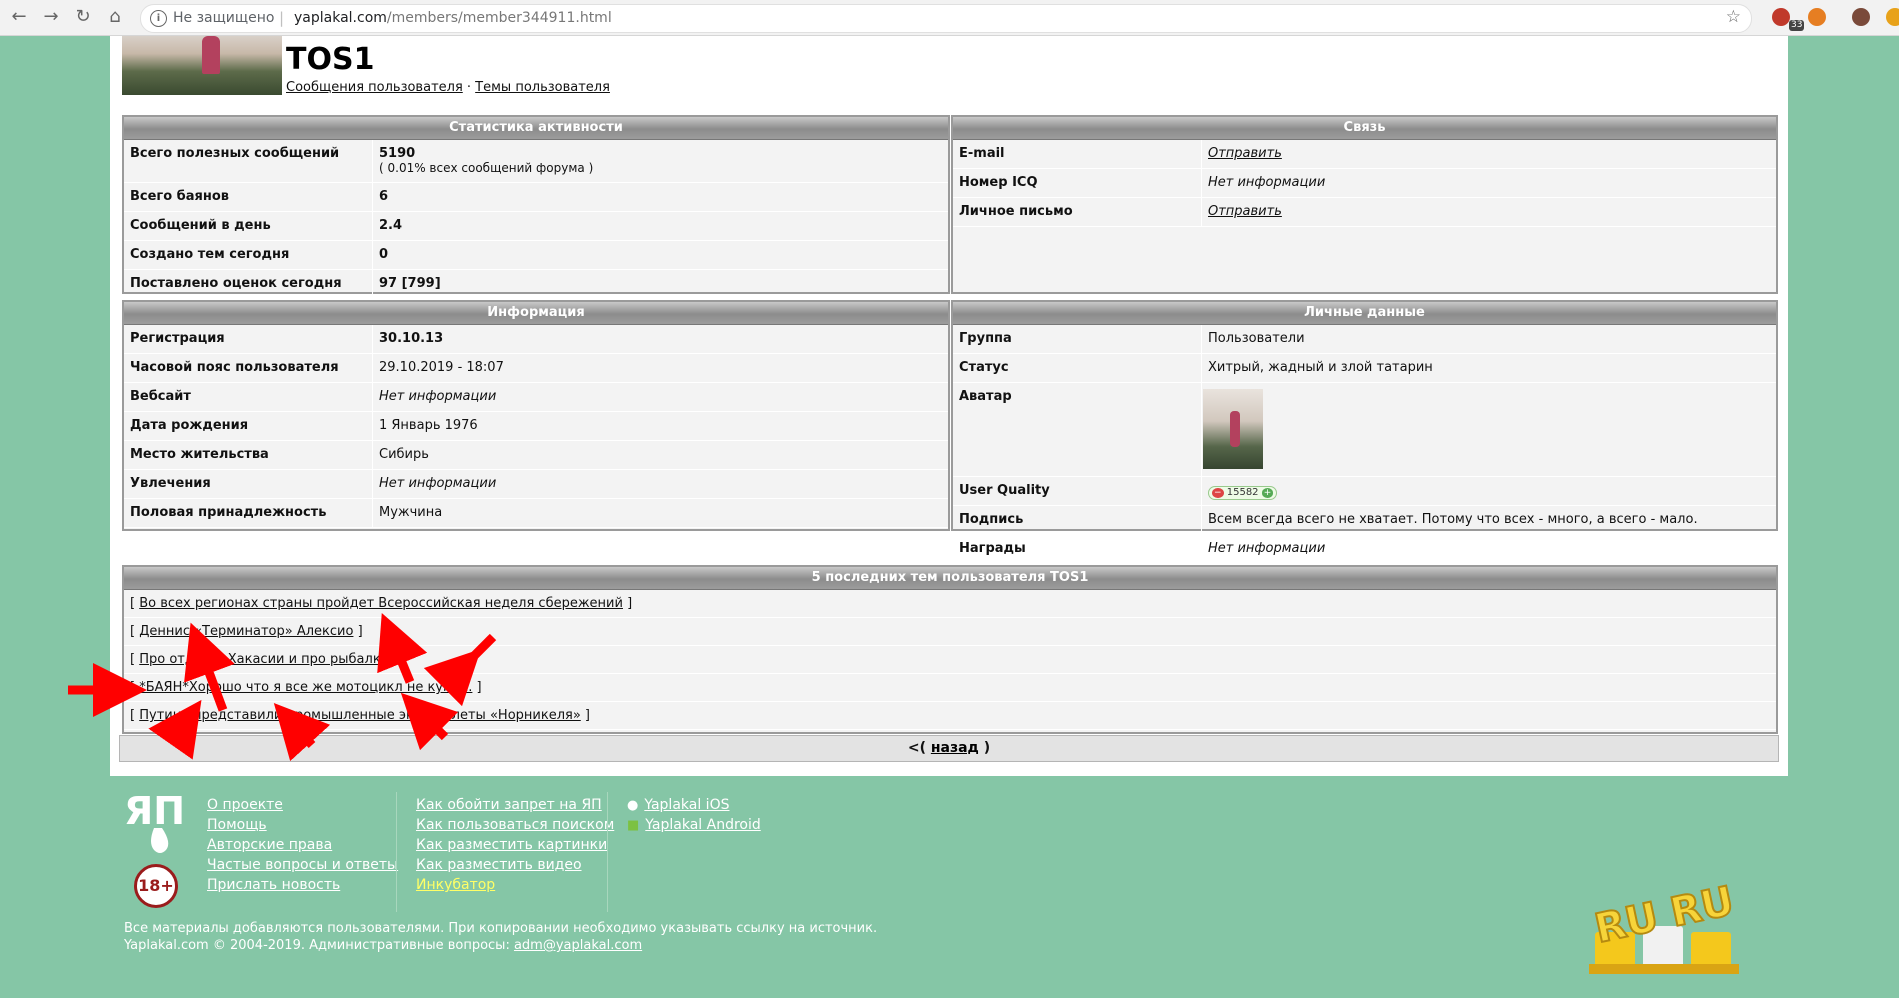 This screenshot has width=1899, height=998. I want to click on back-prefix: <(, so click(919, 748).